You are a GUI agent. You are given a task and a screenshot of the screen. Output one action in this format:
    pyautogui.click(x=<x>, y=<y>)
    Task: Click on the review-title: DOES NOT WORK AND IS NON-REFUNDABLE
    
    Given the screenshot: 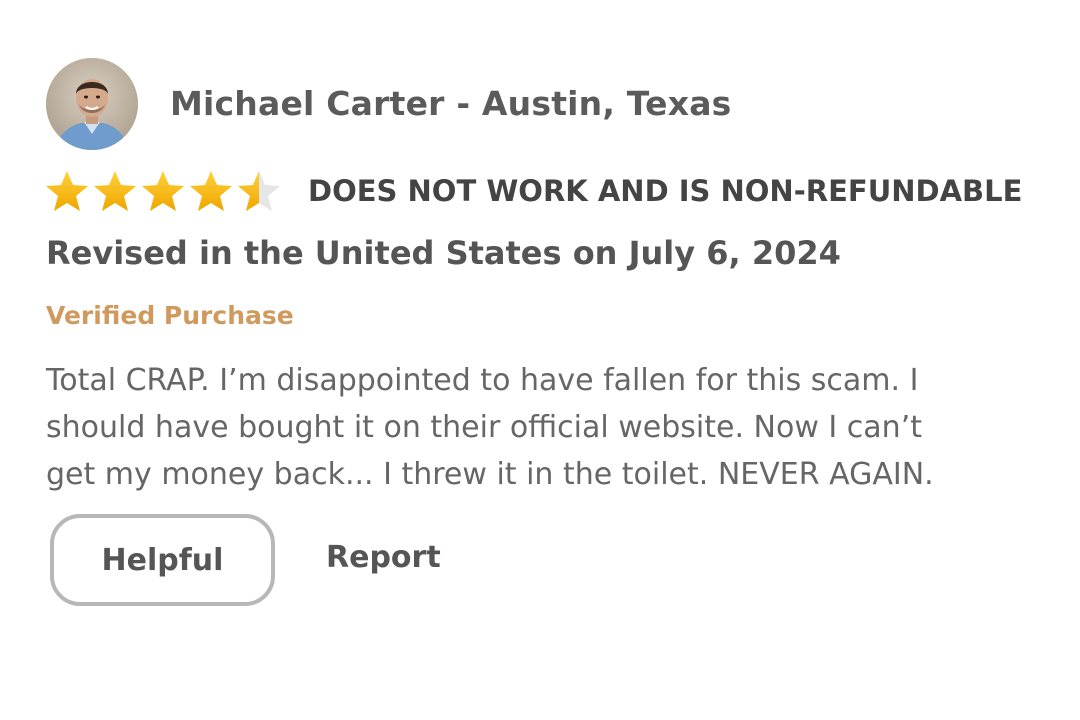 What is the action you would take?
    pyautogui.click(x=665, y=191)
    